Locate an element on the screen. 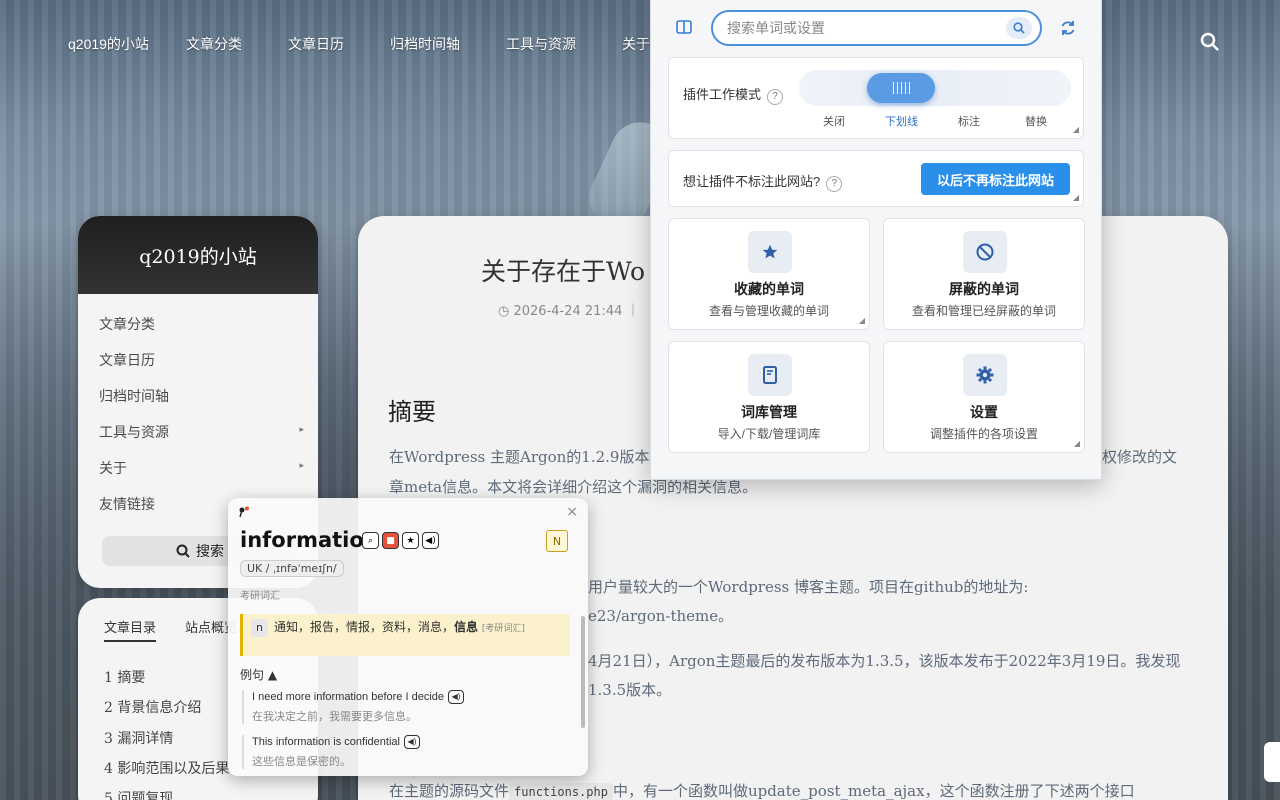 The width and height of the screenshot is (1280, 800). nav-item-categories: 文章分类 is located at coordinates (214, 44).